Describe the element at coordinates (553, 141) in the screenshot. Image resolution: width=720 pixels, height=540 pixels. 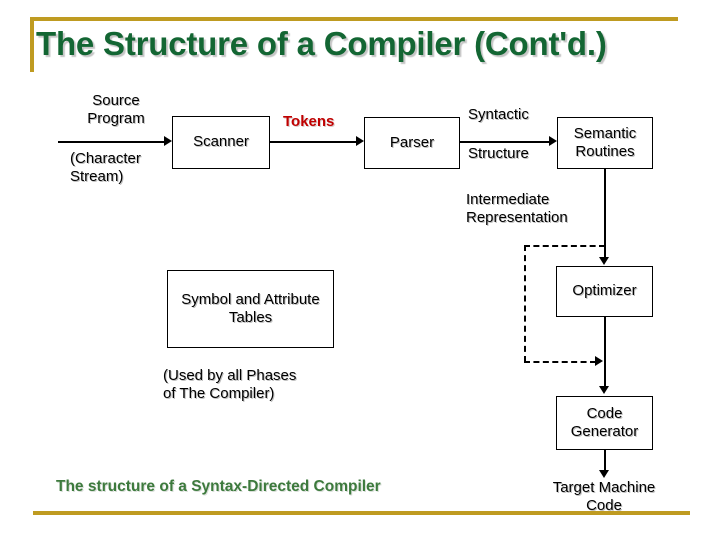
I see `arrow-parser-to-semantic-head` at that location.